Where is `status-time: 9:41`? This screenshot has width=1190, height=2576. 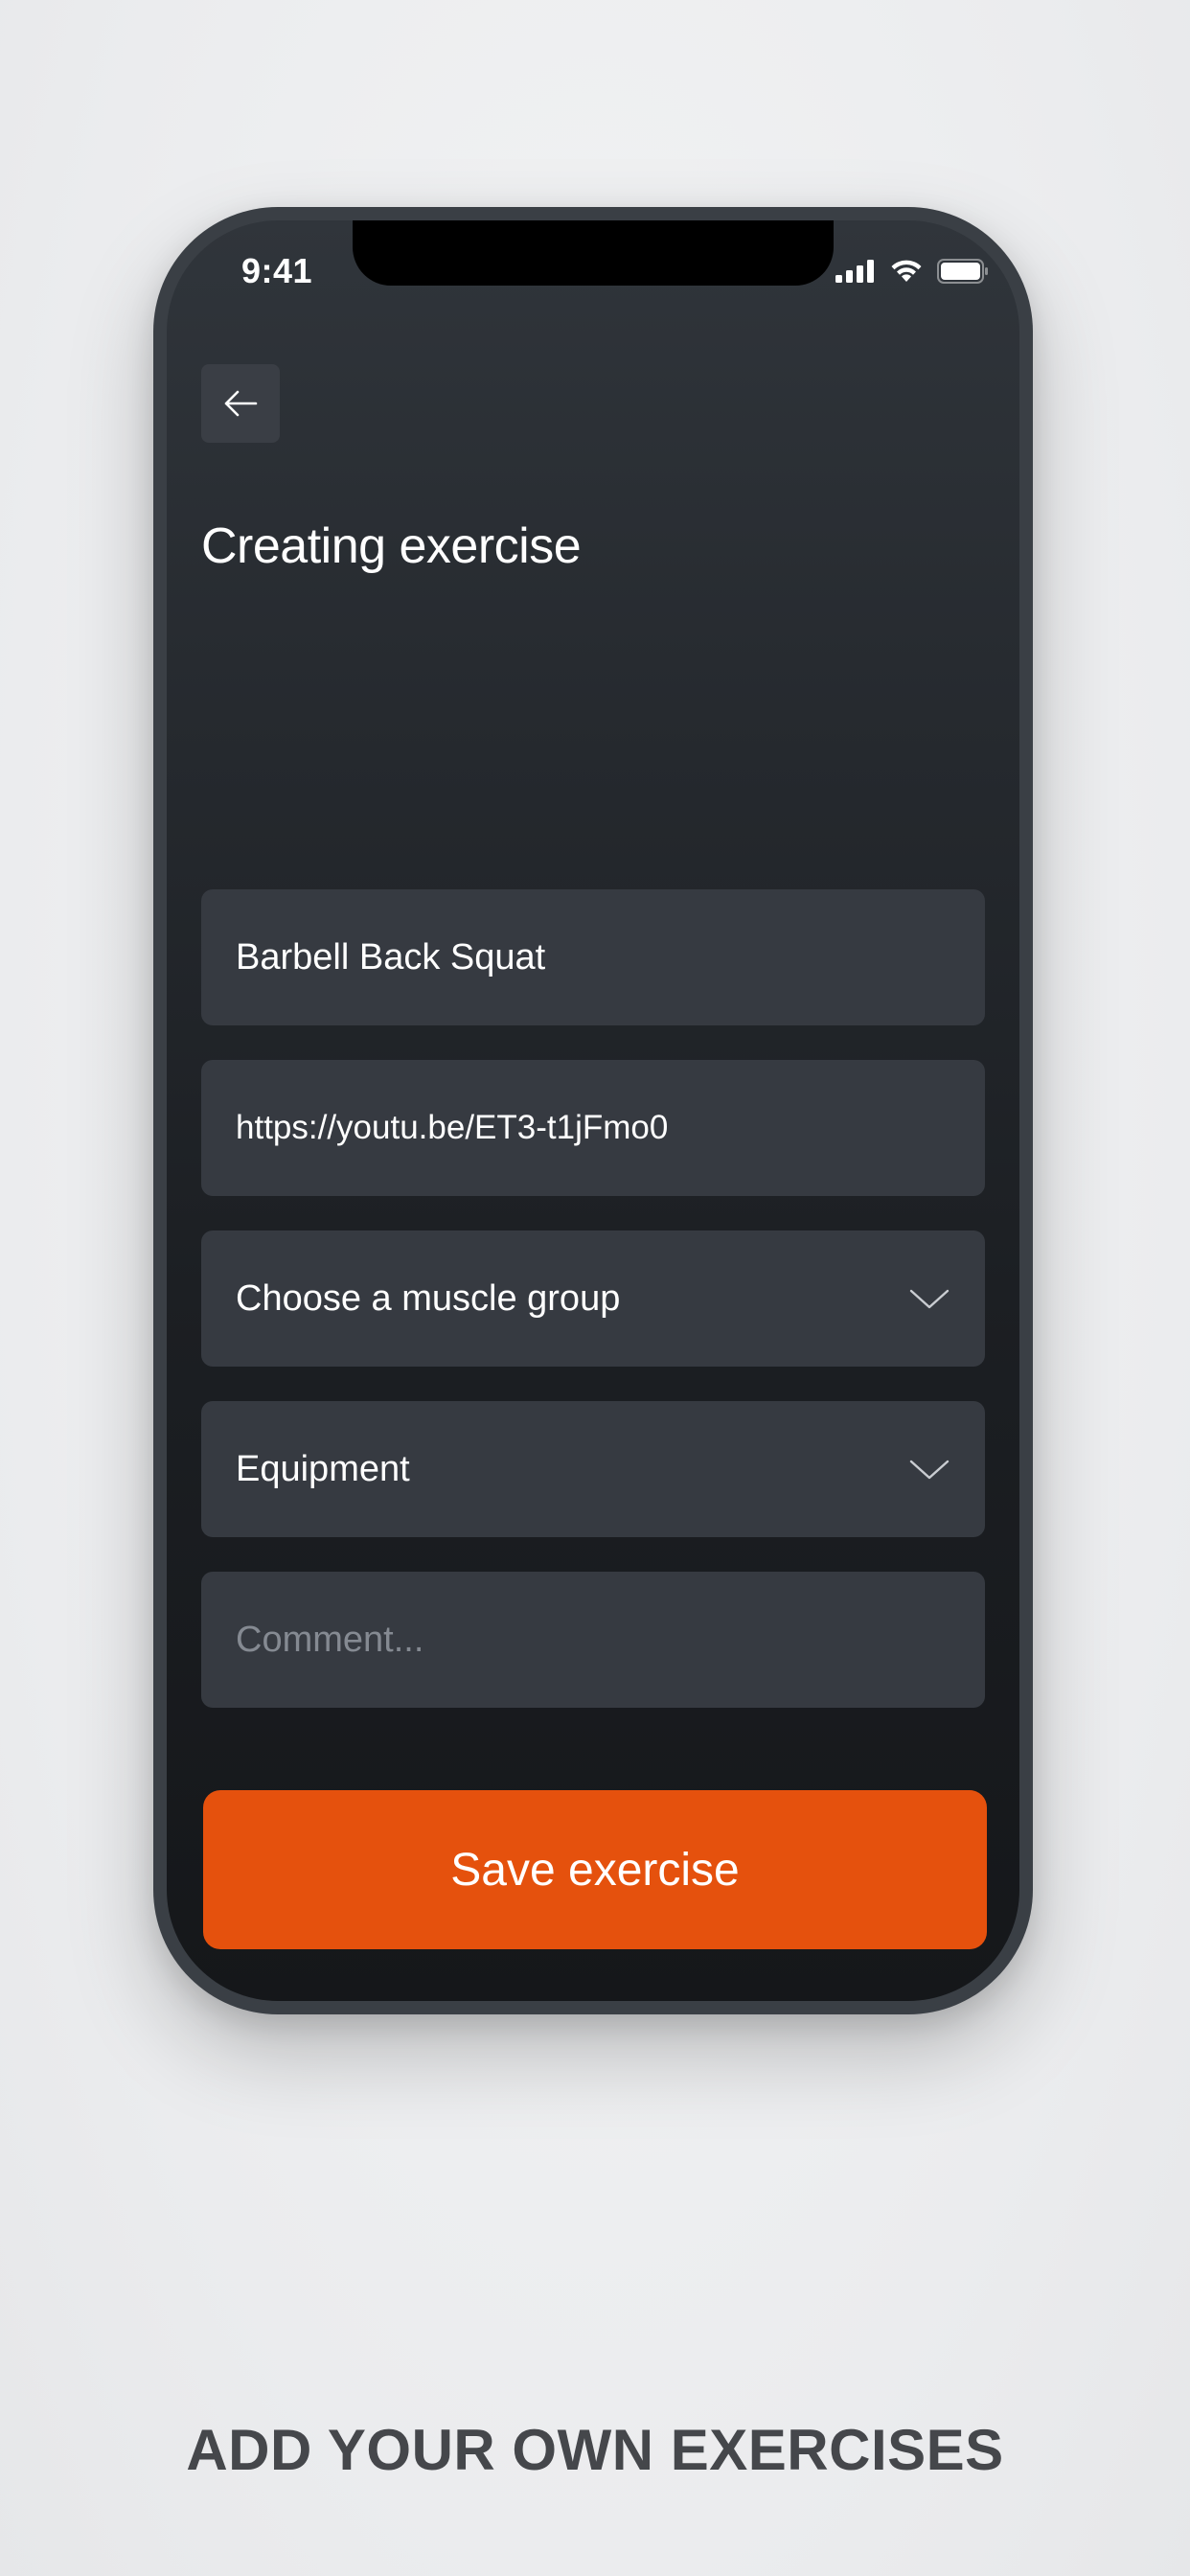
status-time: 9:41 is located at coordinates (277, 270).